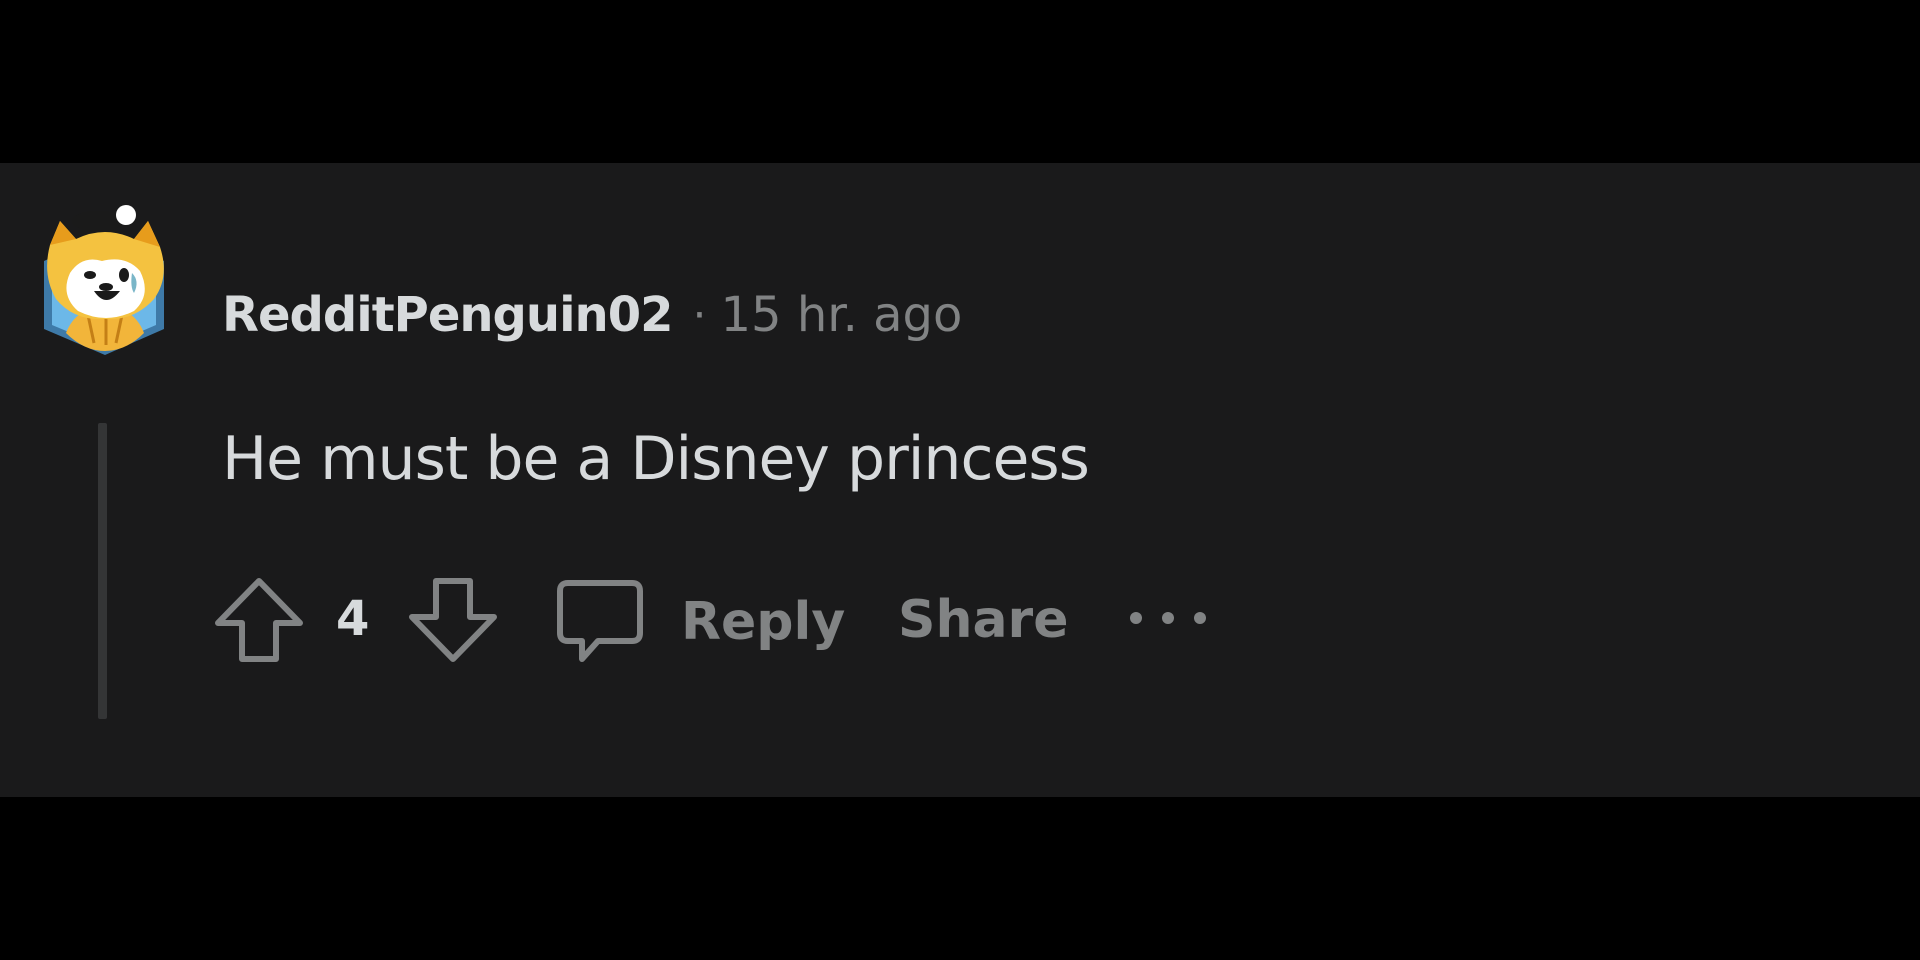  I want to click on comment-timestamp: 15 hr. ago, so click(842, 315).